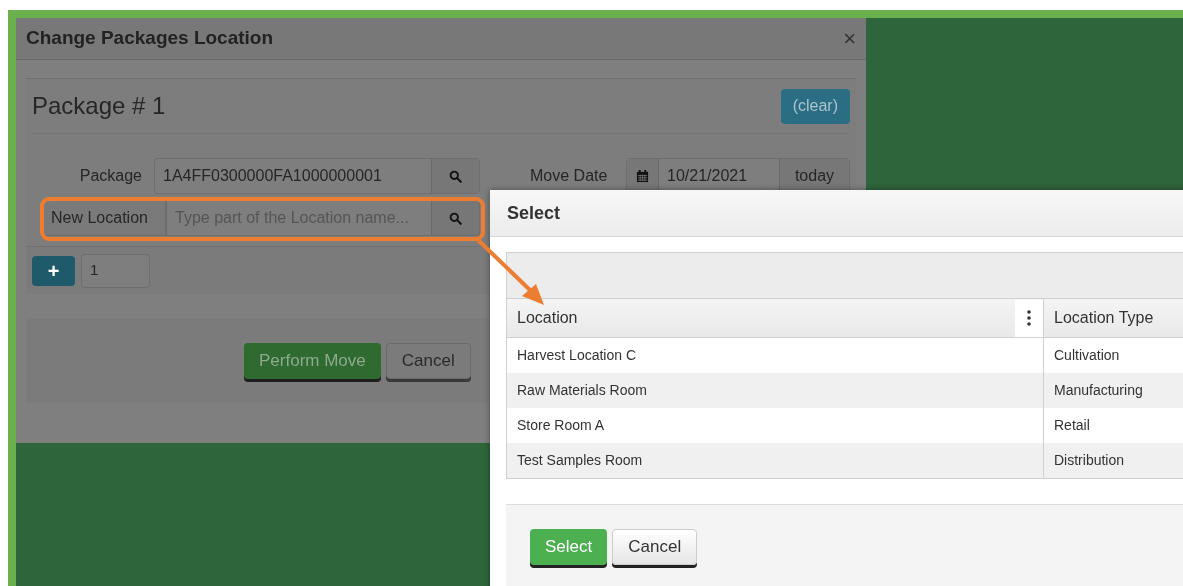 Image resolution: width=1183 pixels, height=586 pixels. What do you see at coordinates (53, 270) in the screenshot?
I see `add-button: +` at bounding box center [53, 270].